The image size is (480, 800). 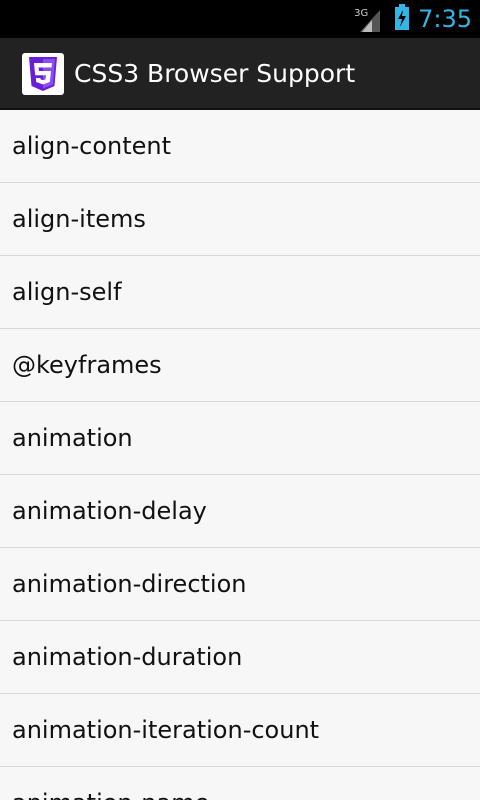 I want to click on list-item: animation-direction, so click(x=240, y=584).